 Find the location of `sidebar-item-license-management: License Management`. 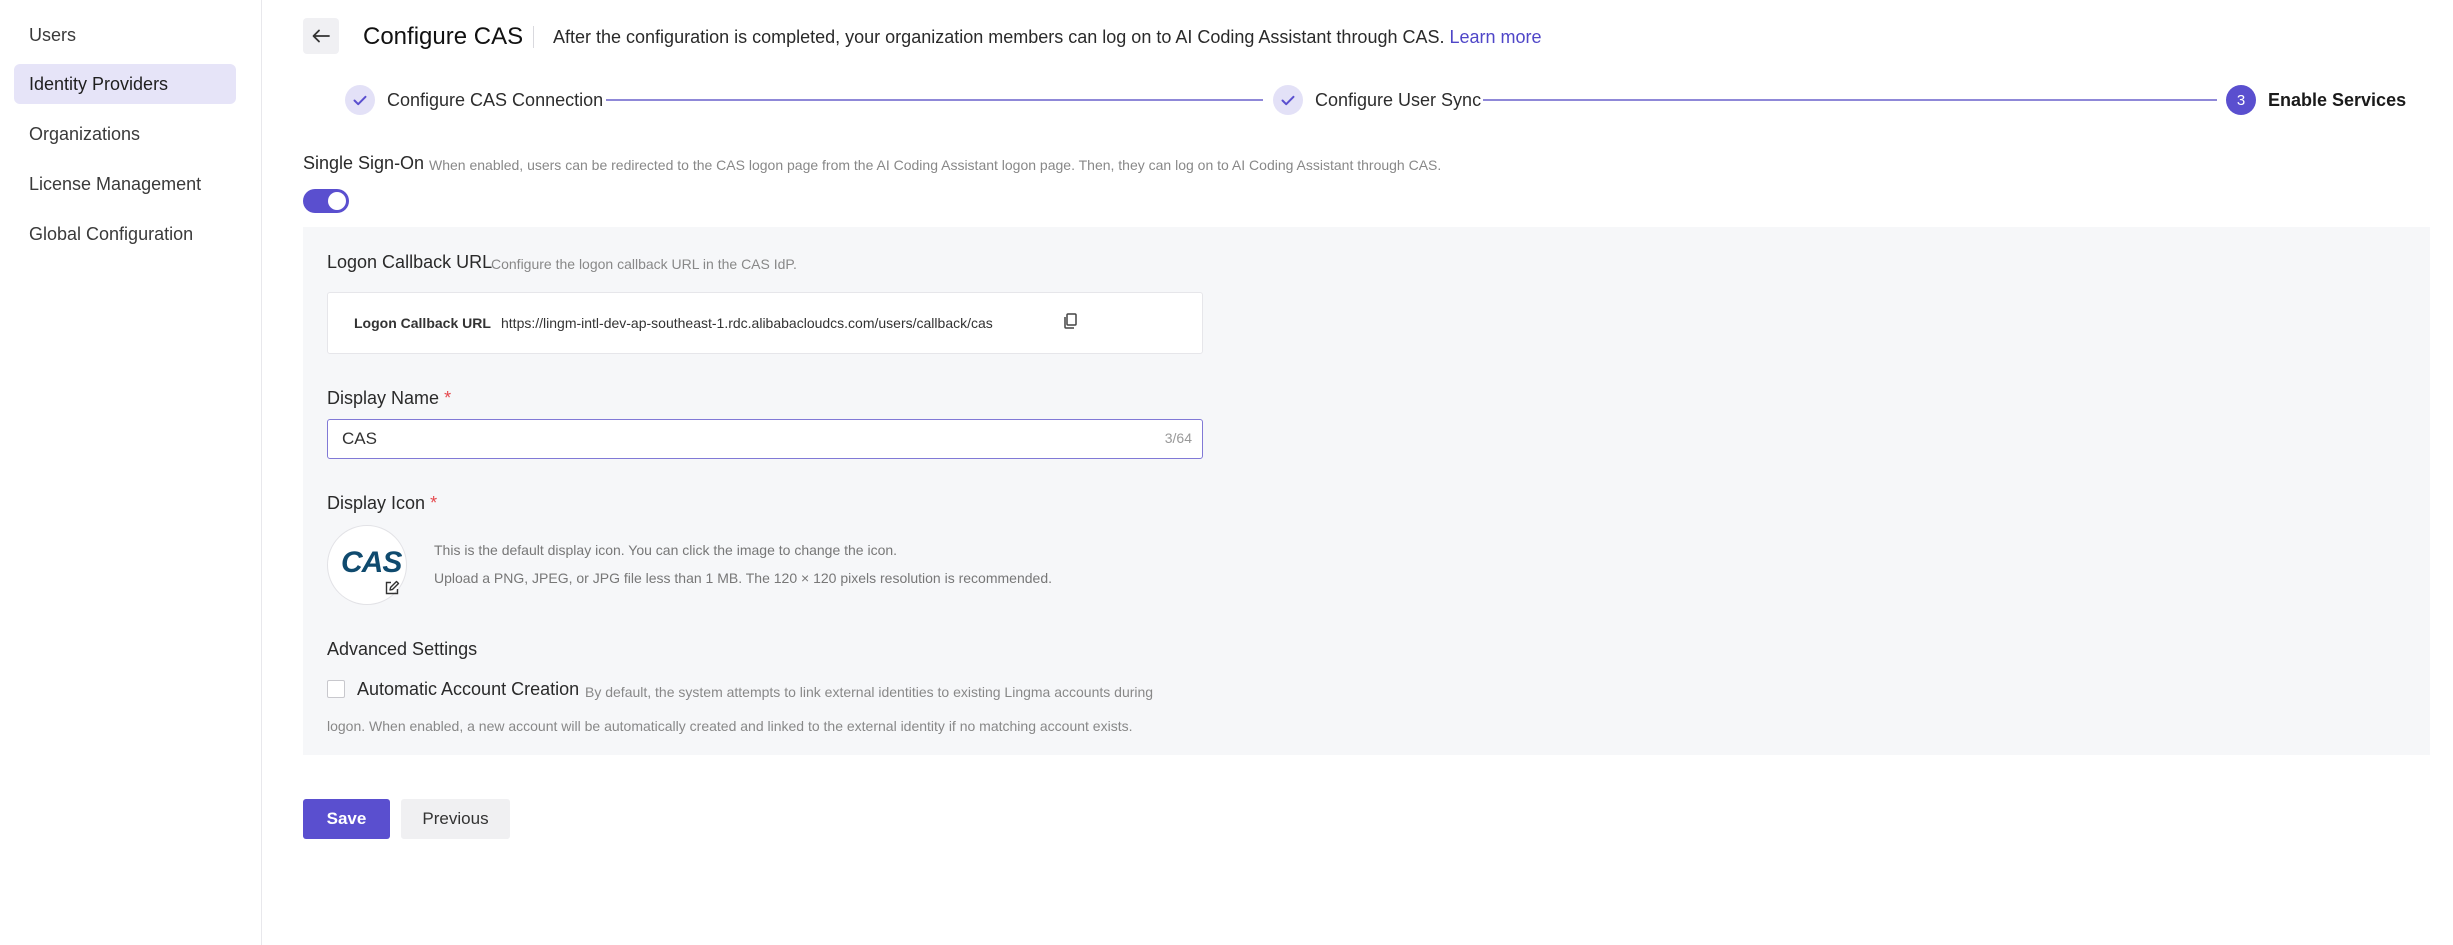

sidebar-item-license-management: License Management is located at coordinates (125, 184).